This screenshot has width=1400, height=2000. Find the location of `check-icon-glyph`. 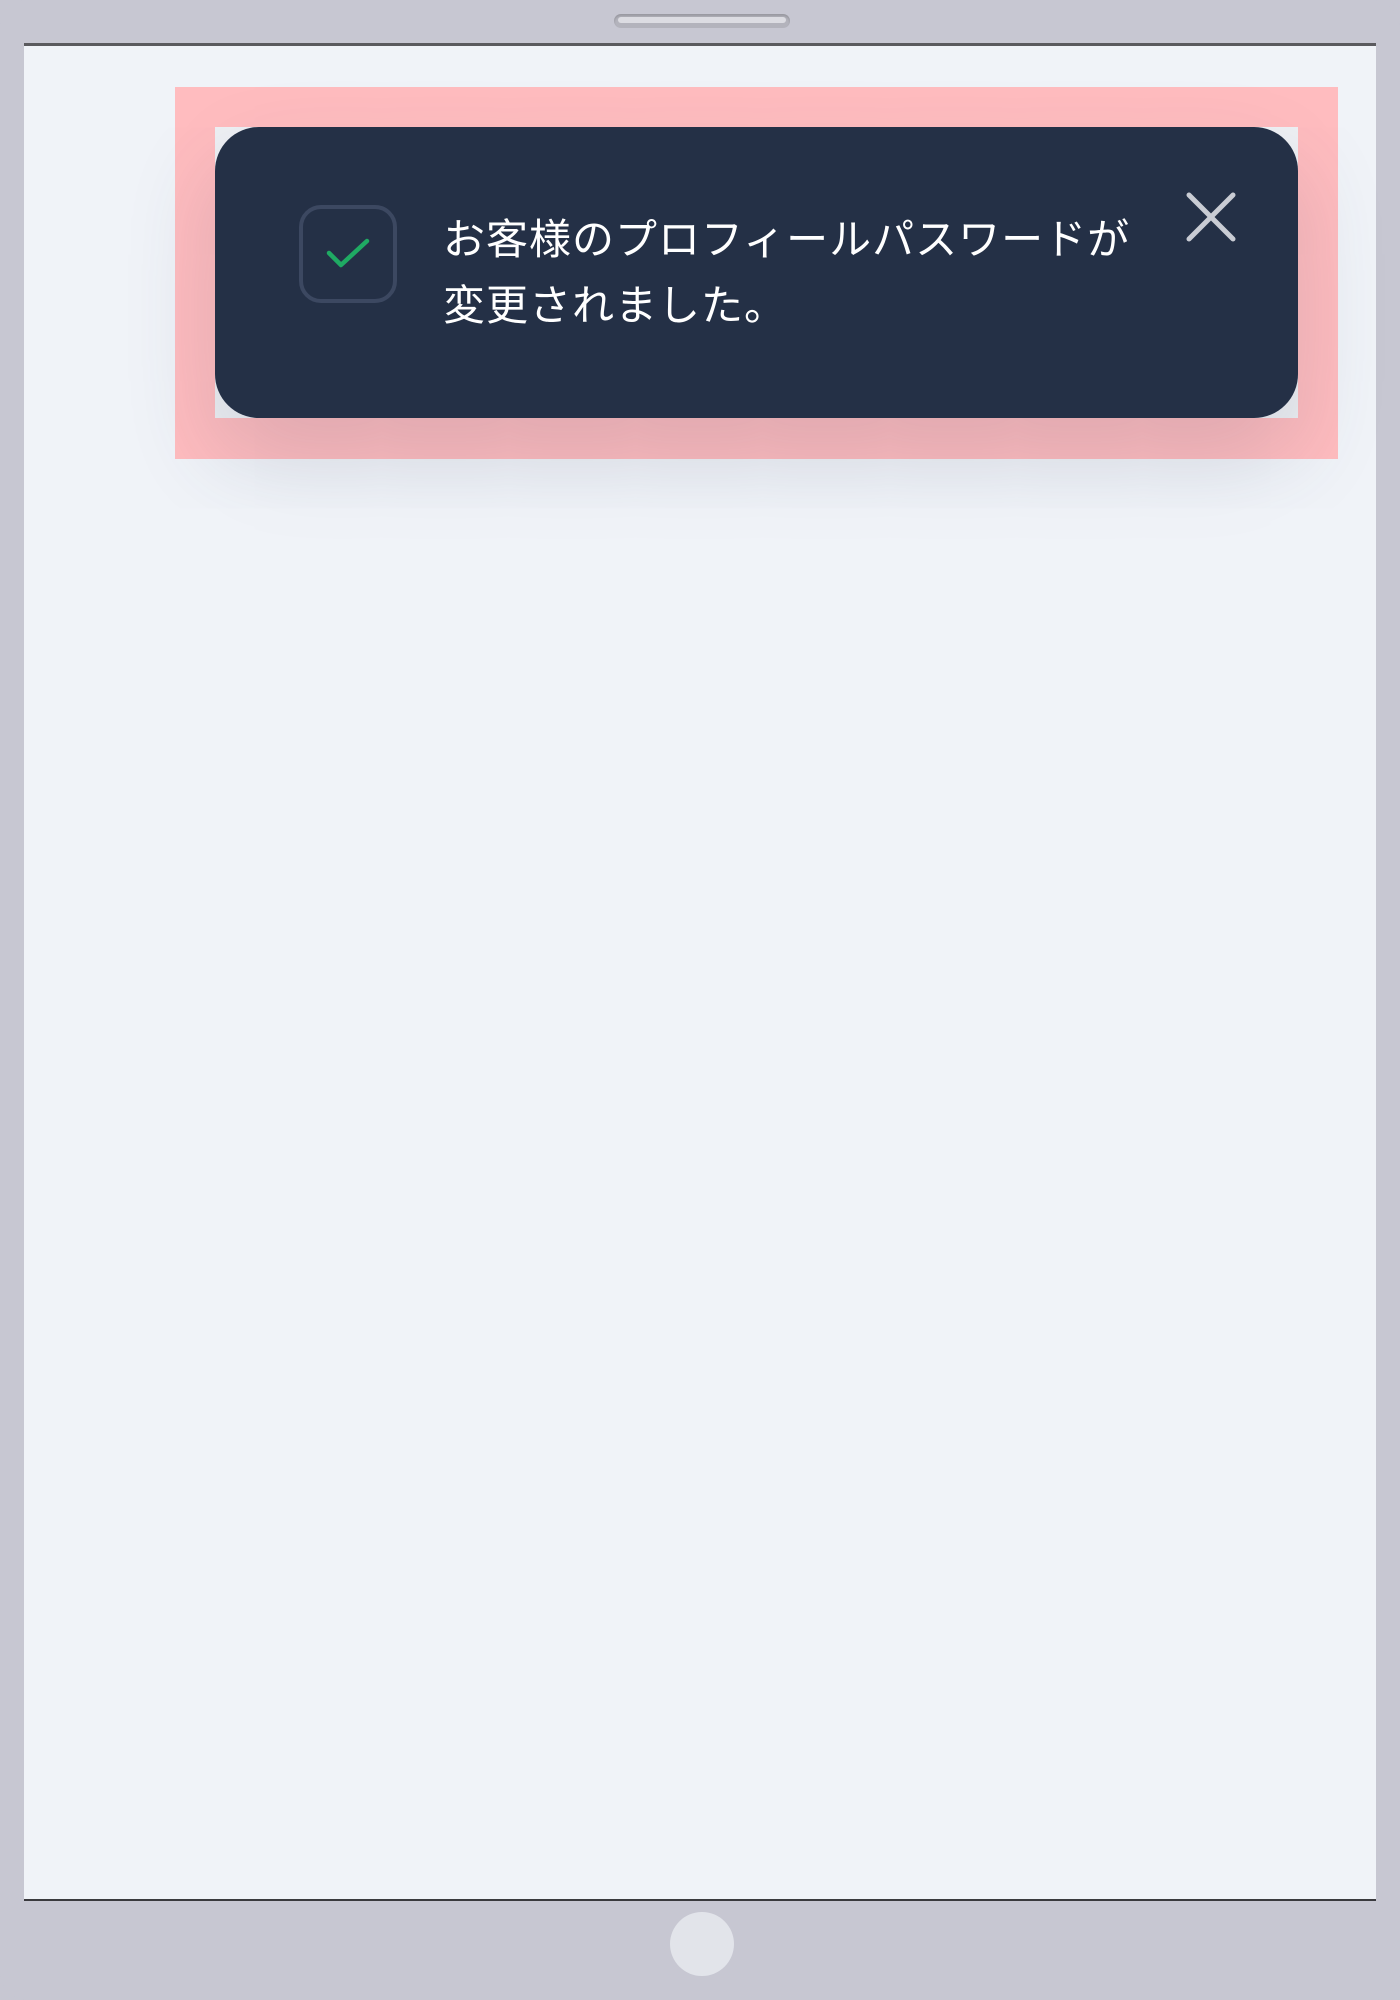

check-icon-glyph is located at coordinates (348, 253).